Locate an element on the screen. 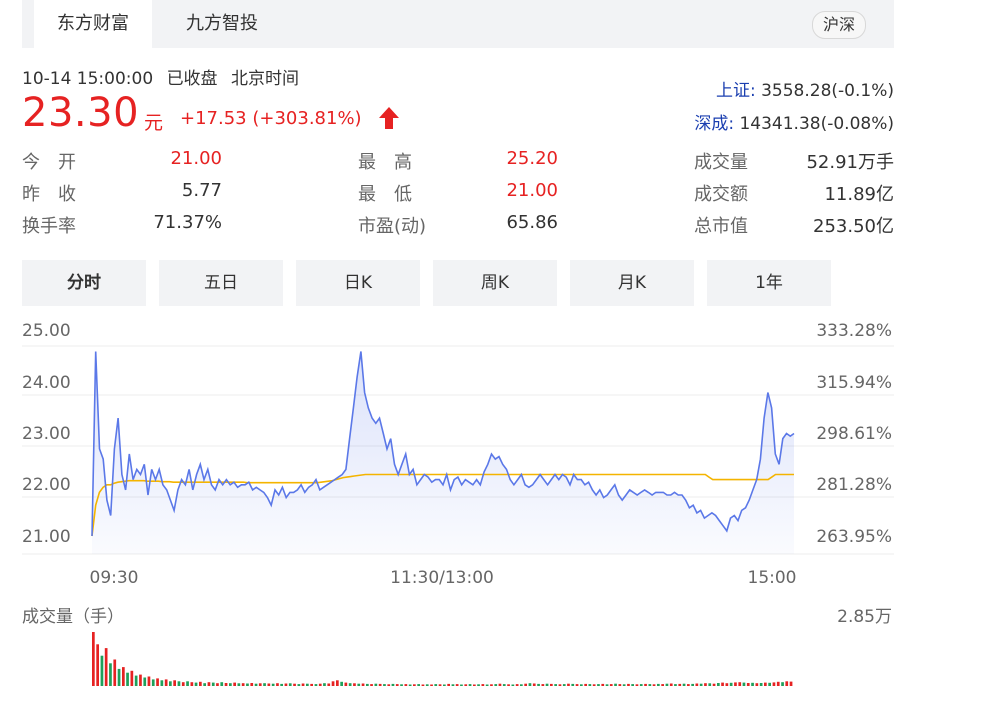 Image resolution: width=1000 pixels, height=702 pixels. volume-bars is located at coordinates (442, 659).